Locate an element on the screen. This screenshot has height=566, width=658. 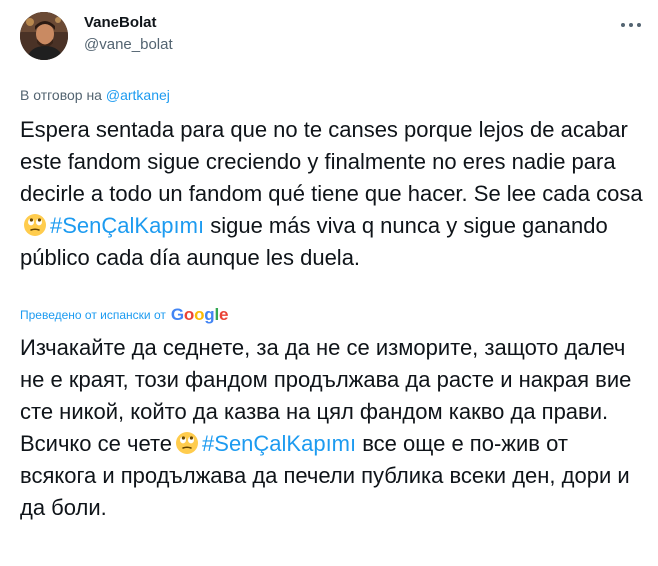
more-options-icon is located at coordinates (631, 25).